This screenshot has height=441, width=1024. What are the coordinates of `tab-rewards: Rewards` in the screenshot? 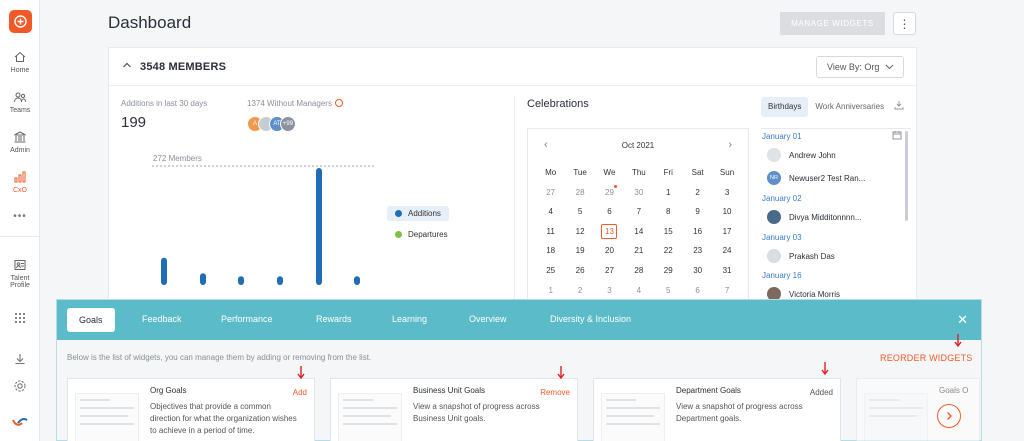 It's located at (334, 319).